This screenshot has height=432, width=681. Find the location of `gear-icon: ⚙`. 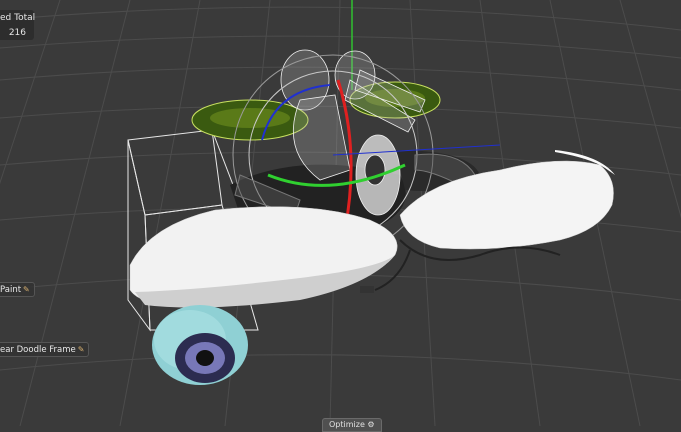

gear-icon: ⚙ is located at coordinates (371, 424).